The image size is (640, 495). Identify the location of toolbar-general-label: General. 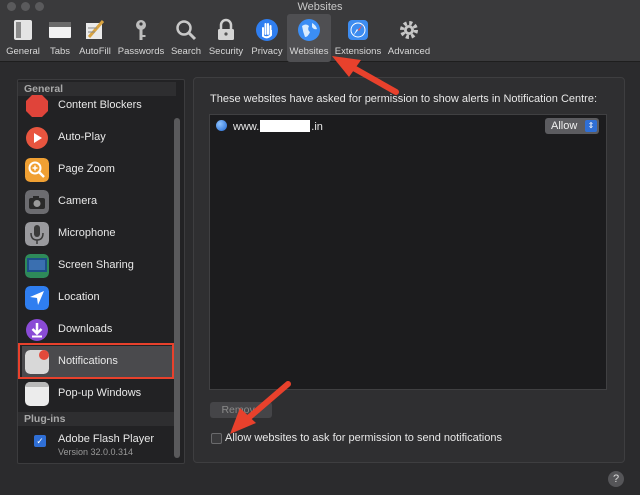
(23, 51).